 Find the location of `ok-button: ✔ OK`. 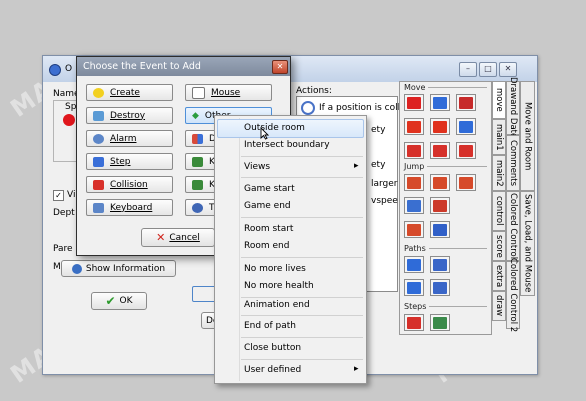

ok-button: ✔ OK is located at coordinates (119, 301).